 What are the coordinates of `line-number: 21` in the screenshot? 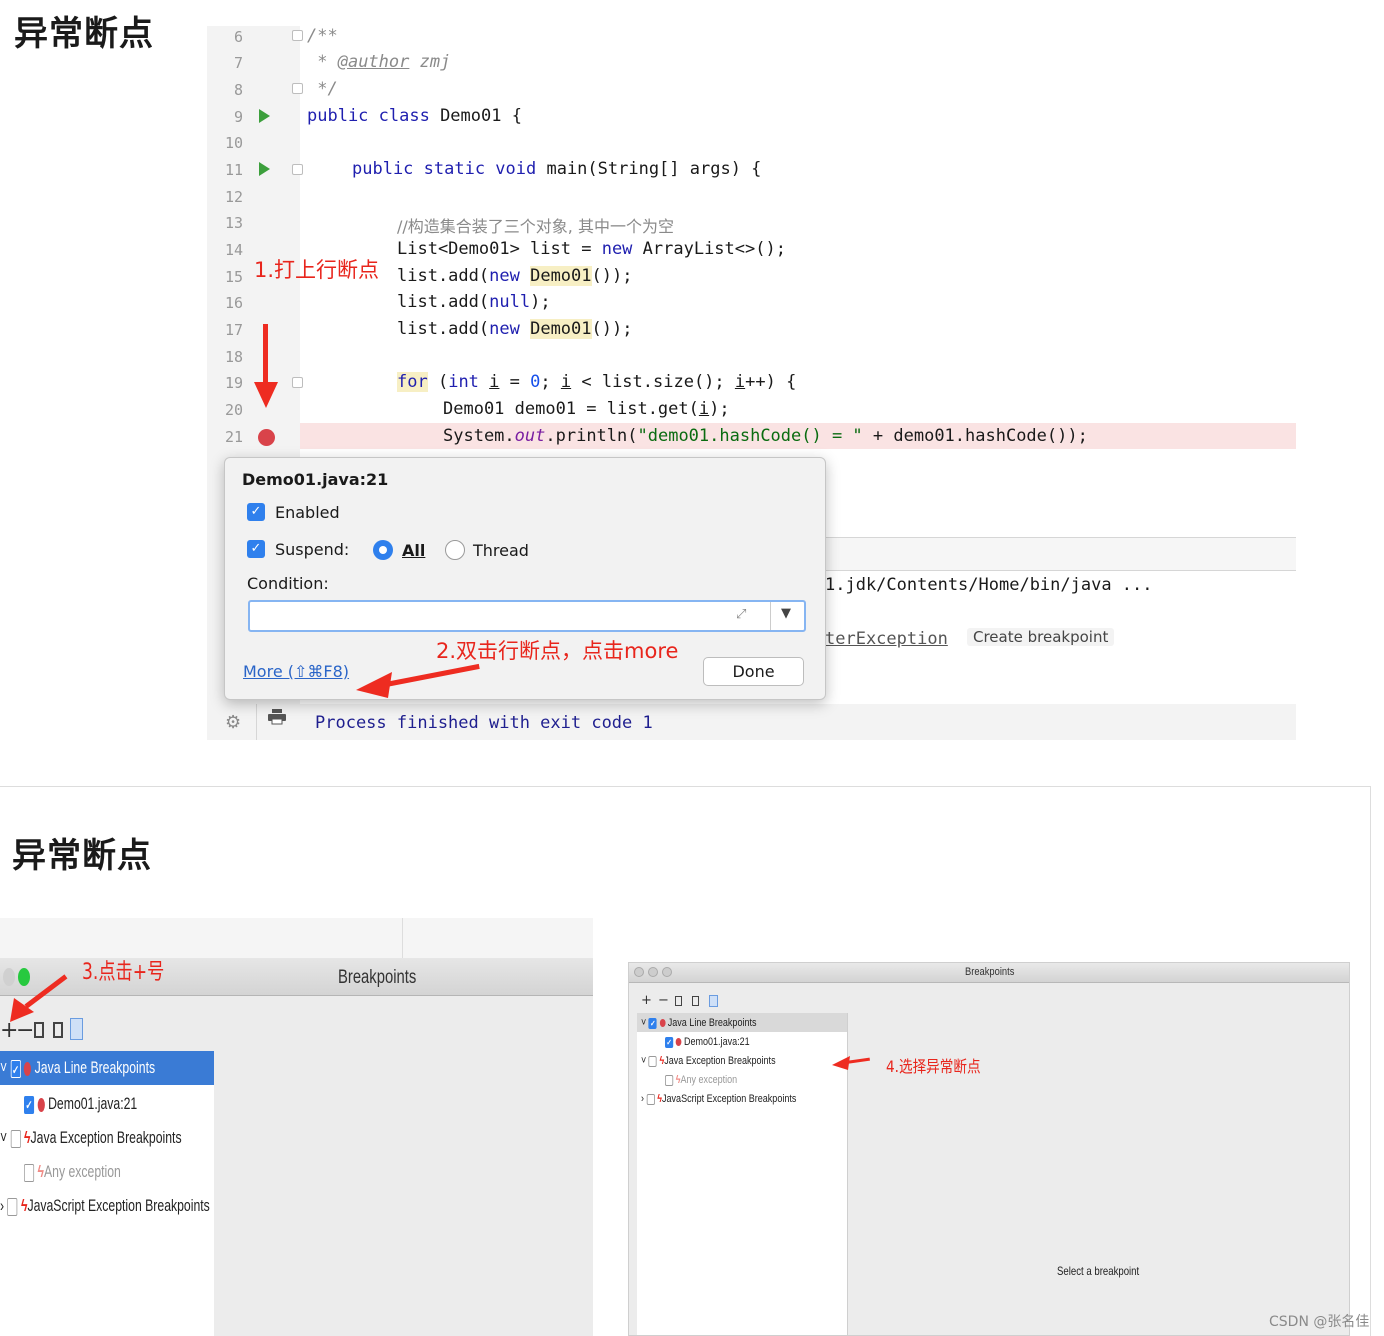 It's located at (233, 437).